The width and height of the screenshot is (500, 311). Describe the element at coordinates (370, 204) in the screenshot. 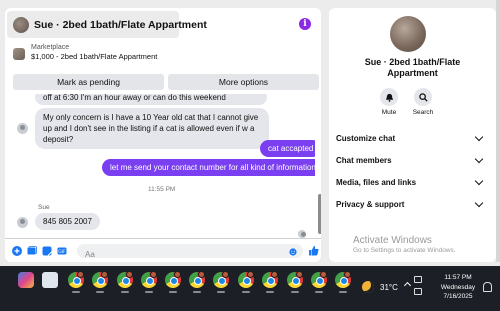

I see `privacy-support-label: Privacy & support` at that location.